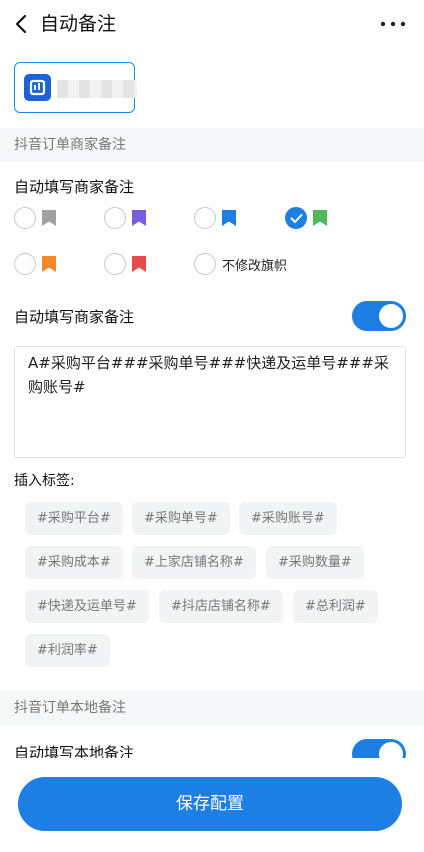 The height and width of the screenshot is (852, 424). I want to click on radio-button-checked, so click(296, 218).